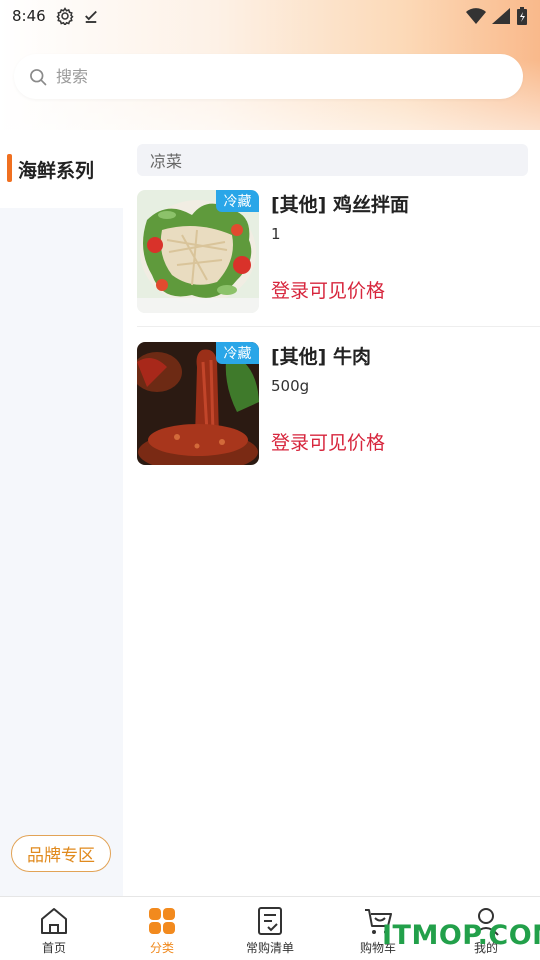 Image resolution: width=540 pixels, height=960 pixels. Describe the element at coordinates (340, 203) in the screenshot. I see `product-name: [其他] 鸡丝拌面` at that location.